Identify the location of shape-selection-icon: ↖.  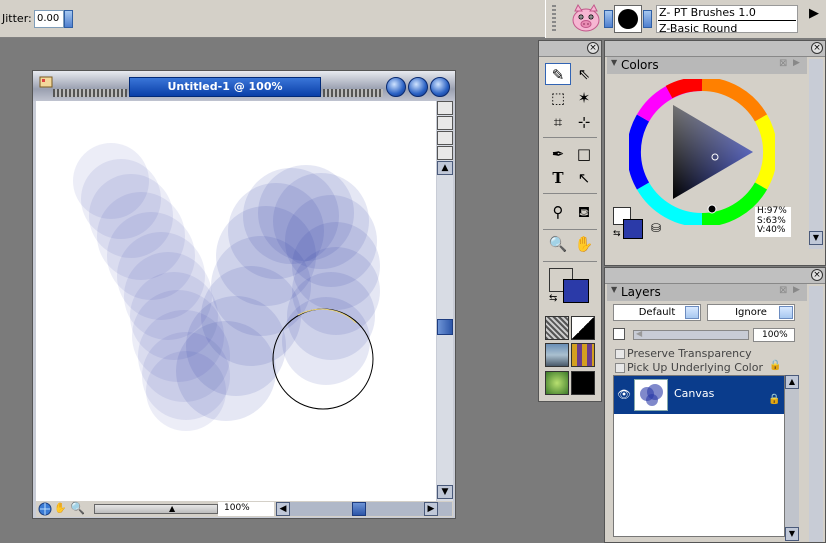
(584, 178).